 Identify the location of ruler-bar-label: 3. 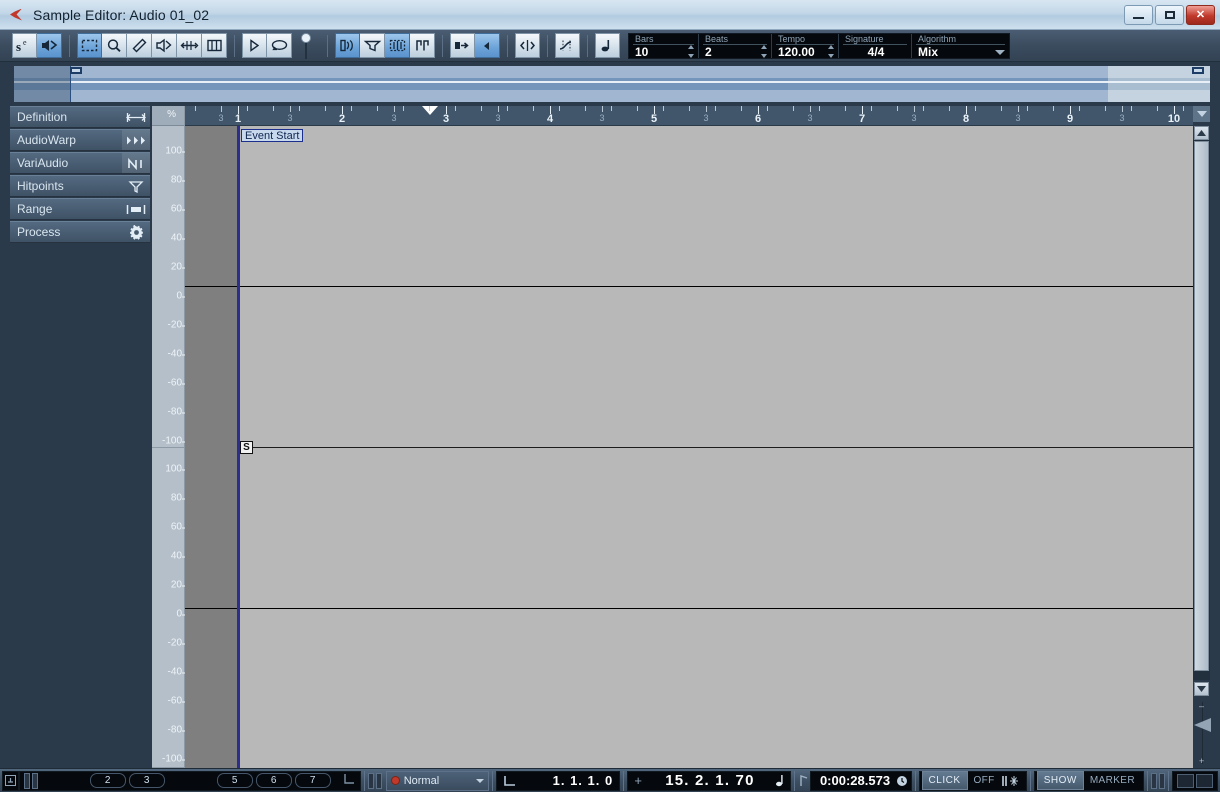
(446, 119).